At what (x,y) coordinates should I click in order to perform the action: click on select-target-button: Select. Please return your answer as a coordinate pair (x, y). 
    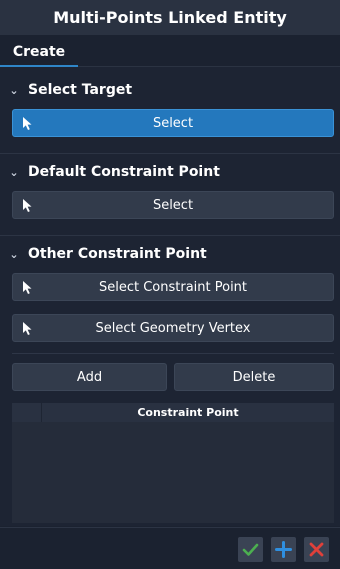
    Looking at the image, I should click on (173, 123).